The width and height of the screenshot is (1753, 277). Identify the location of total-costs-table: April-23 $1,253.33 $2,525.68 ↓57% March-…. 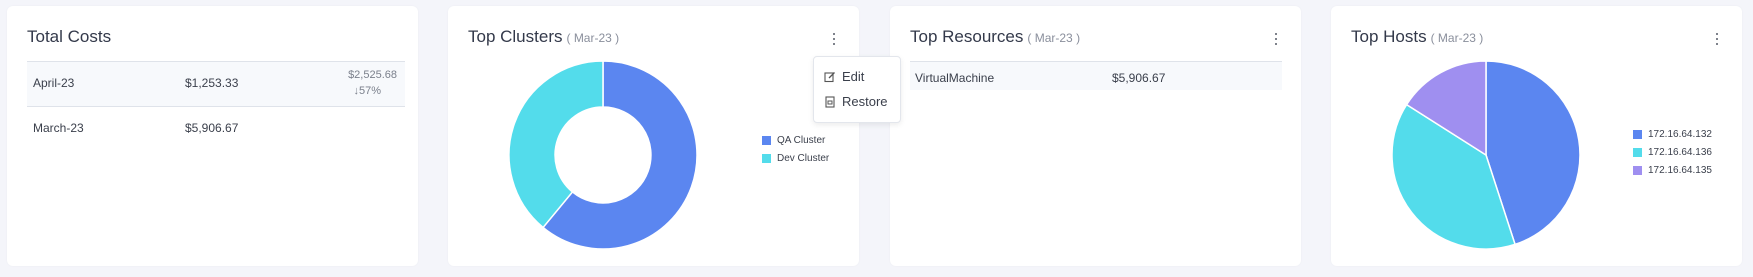
(216, 106).